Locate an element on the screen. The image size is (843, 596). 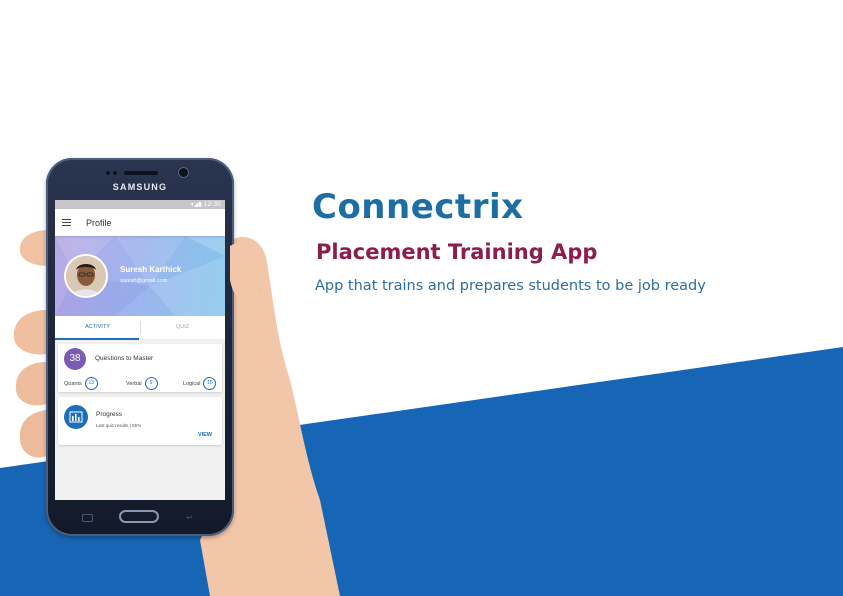
recent-apps-key is located at coordinates (87, 518).